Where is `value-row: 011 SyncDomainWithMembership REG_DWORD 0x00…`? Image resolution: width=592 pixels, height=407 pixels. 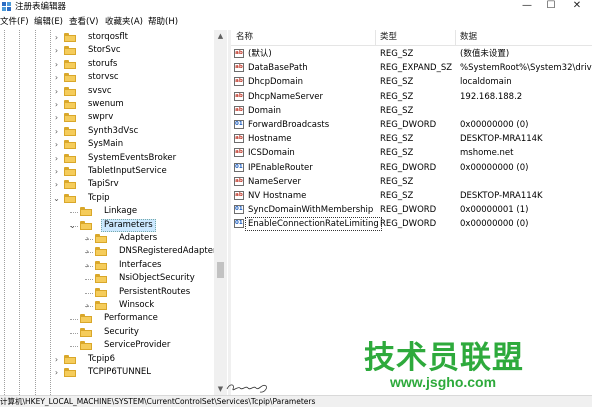 value-row: 011 SyncDomainWithMembership REG_DWORD 0x00… is located at coordinates (411, 210).